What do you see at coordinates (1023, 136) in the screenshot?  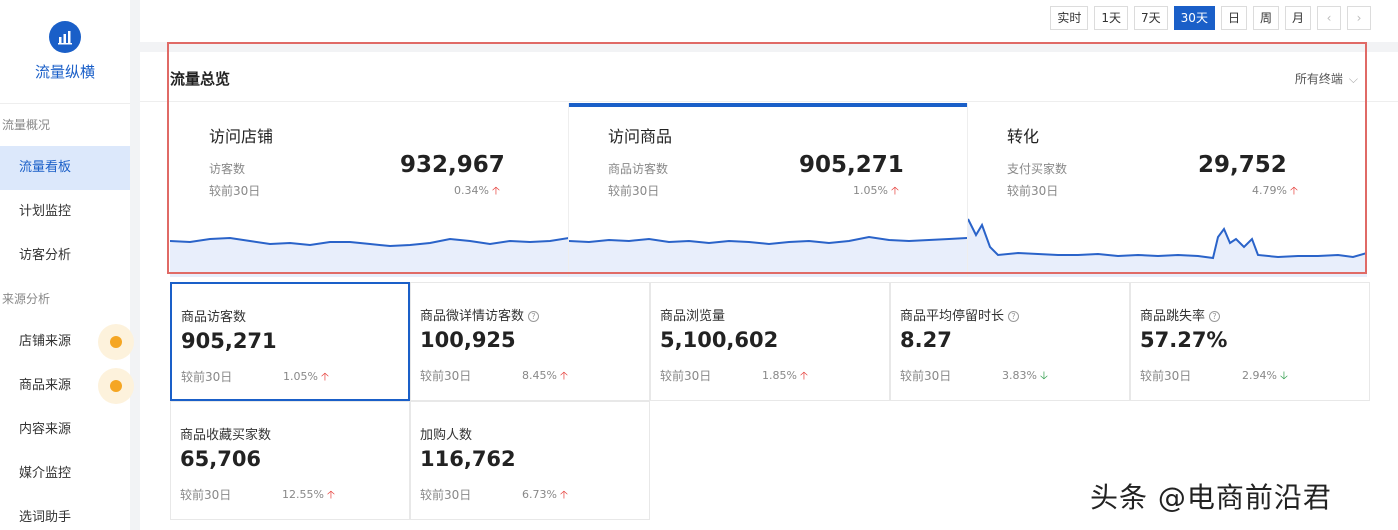 I see `overview-card-title: 转化` at bounding box center [1023, 136].